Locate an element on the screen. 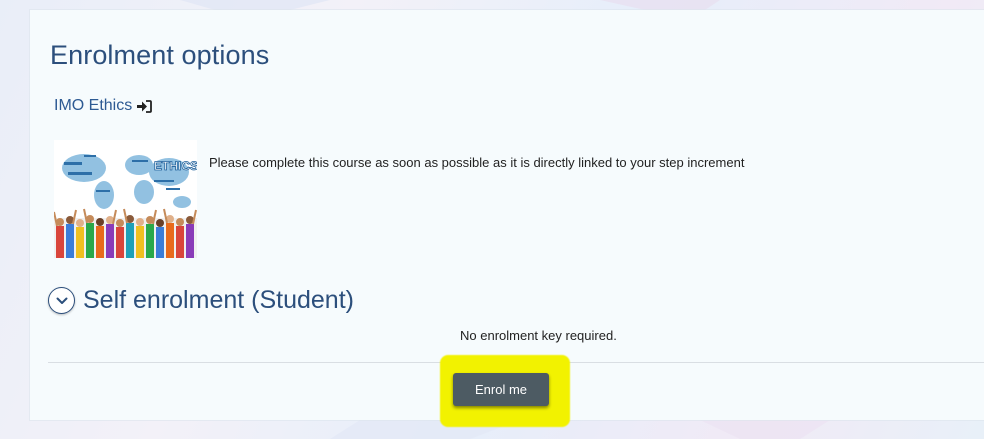 This screenshot has width=984, height=439. self-enrolment-title: Self enrolment (Student) is located at coordinates (218, 300).